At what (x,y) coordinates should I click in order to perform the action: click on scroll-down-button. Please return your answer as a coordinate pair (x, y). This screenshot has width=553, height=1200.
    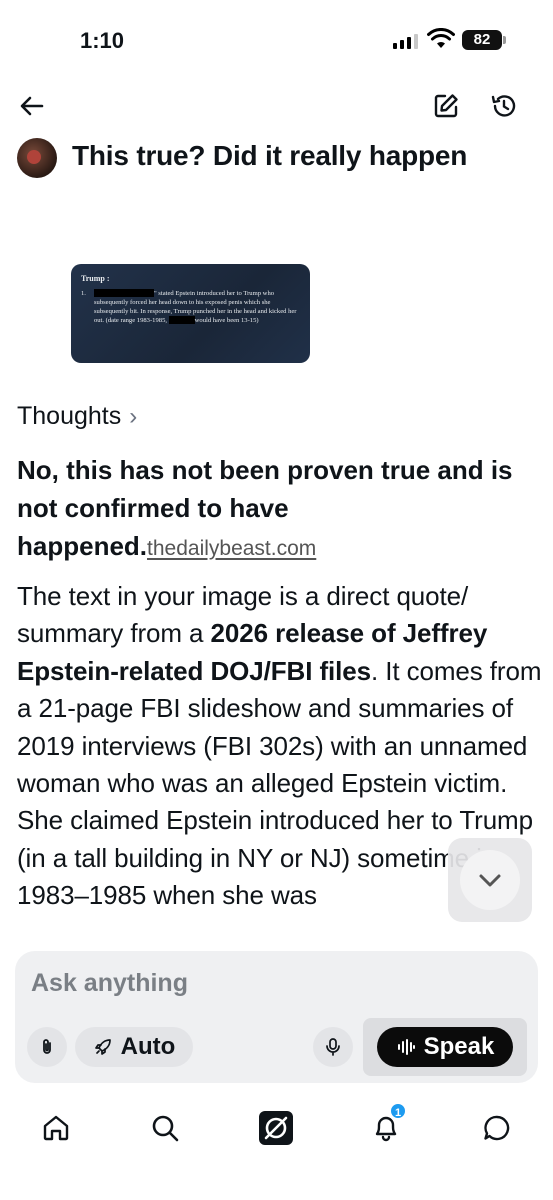
    Looking at the image, I should click on (490, 880).